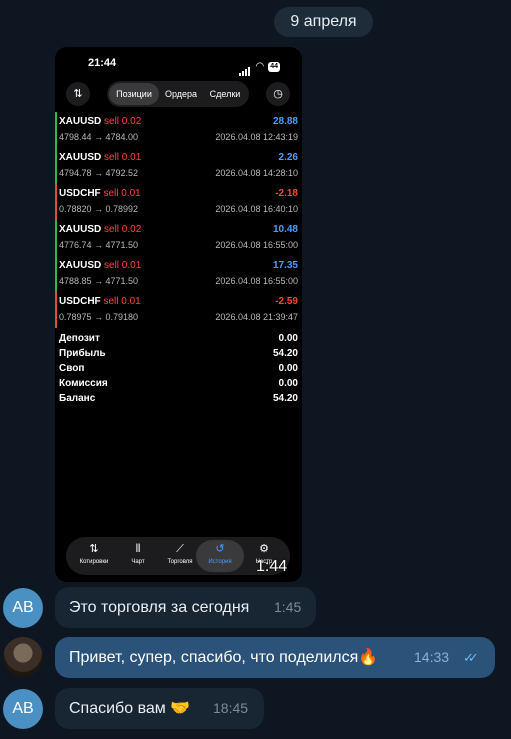  I want to click on trade-prices: 4794.78 → 4792.52, so click(99, 173).